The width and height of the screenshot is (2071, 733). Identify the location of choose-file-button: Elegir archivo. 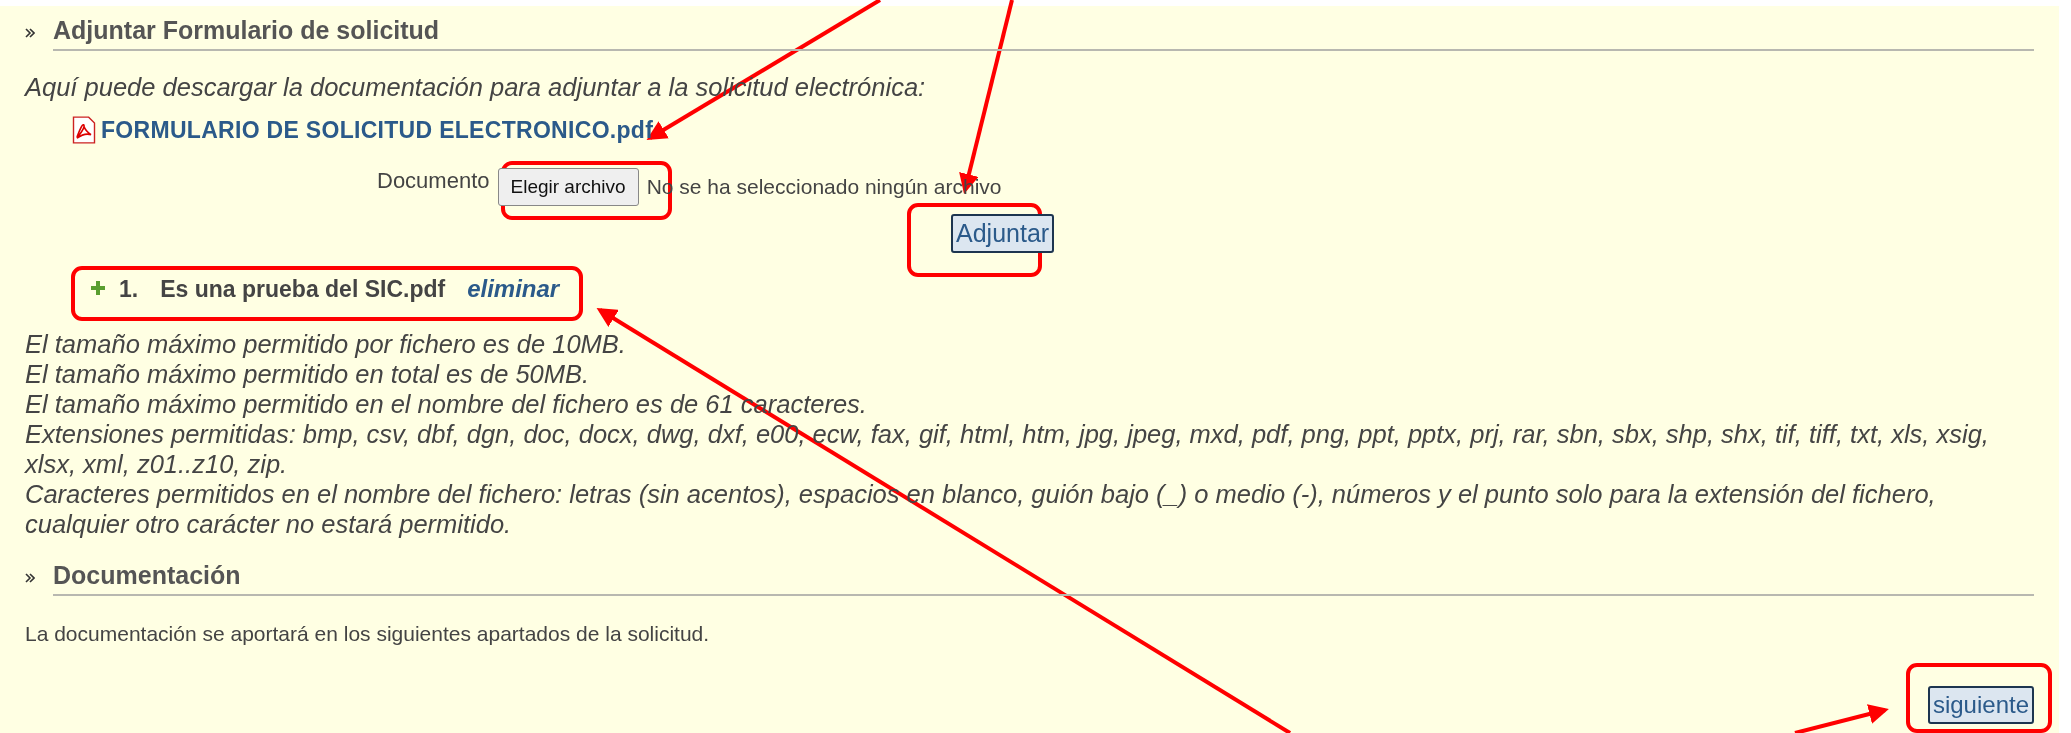
(568, 187).